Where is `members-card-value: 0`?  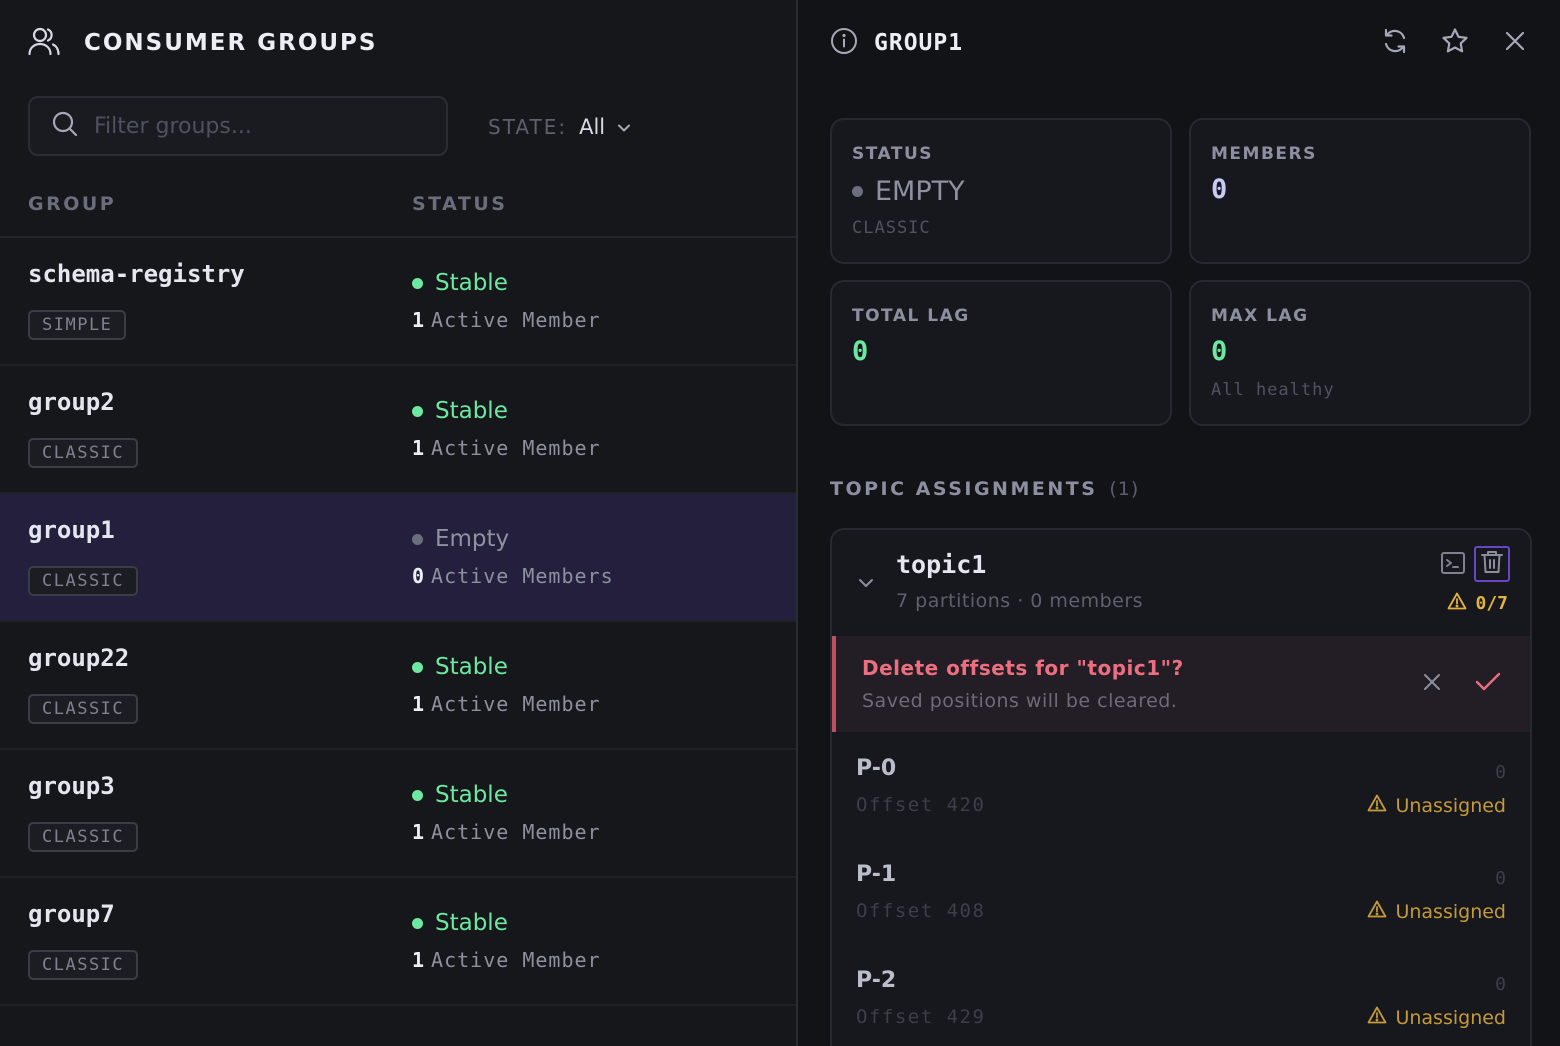
members-card-value: 0 is located at coordinates (1219, 189).